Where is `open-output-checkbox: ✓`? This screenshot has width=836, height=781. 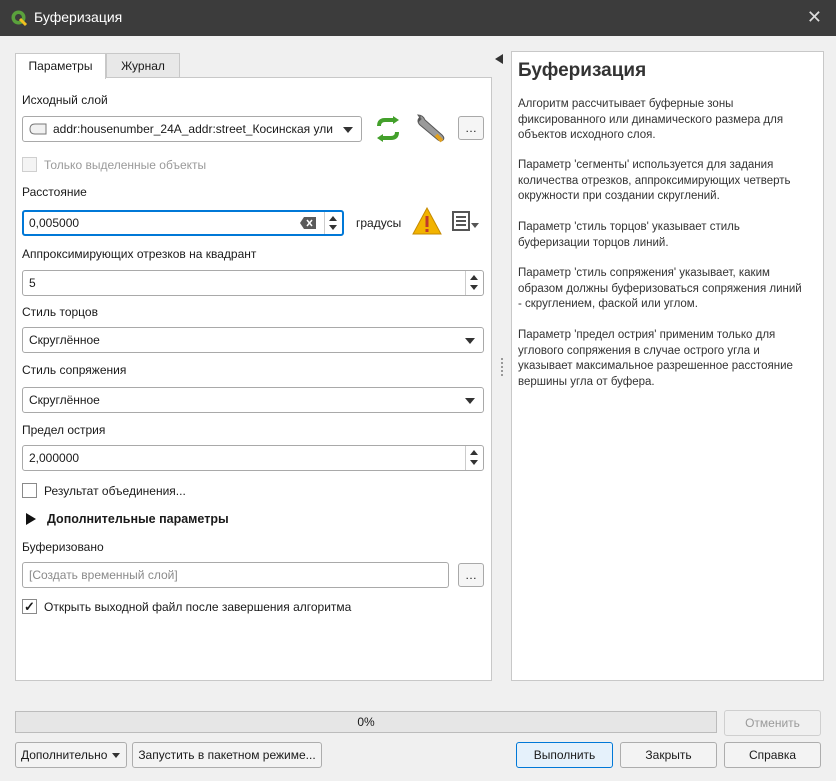
open-output-checkbox: ✓ is located at coordinates (29, 606).